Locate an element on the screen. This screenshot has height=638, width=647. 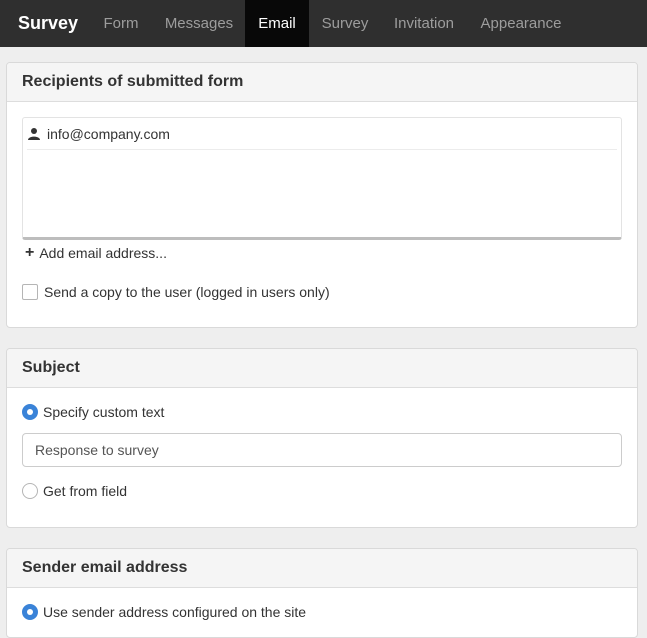
recipient-item: info@company.com is located at coordinates (322, 134).